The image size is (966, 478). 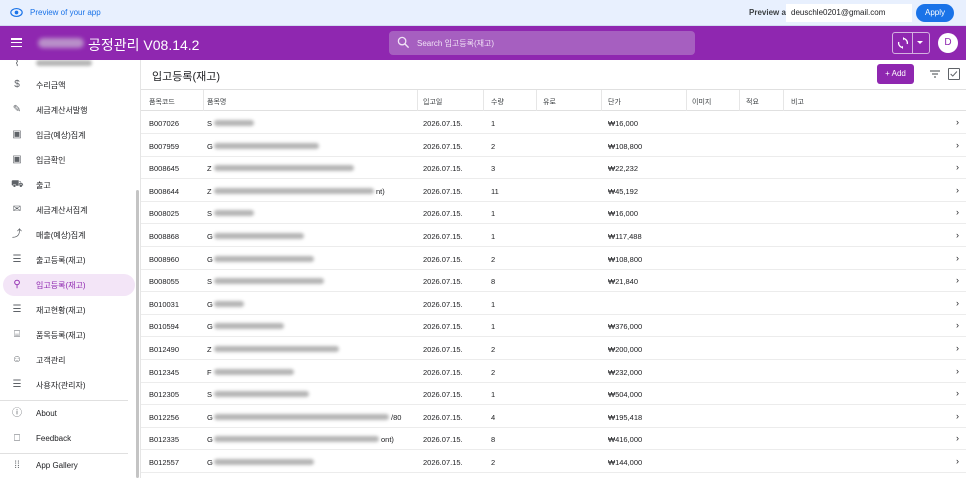 I want to click on dollar-icon: $, so click(x=17, y=84).